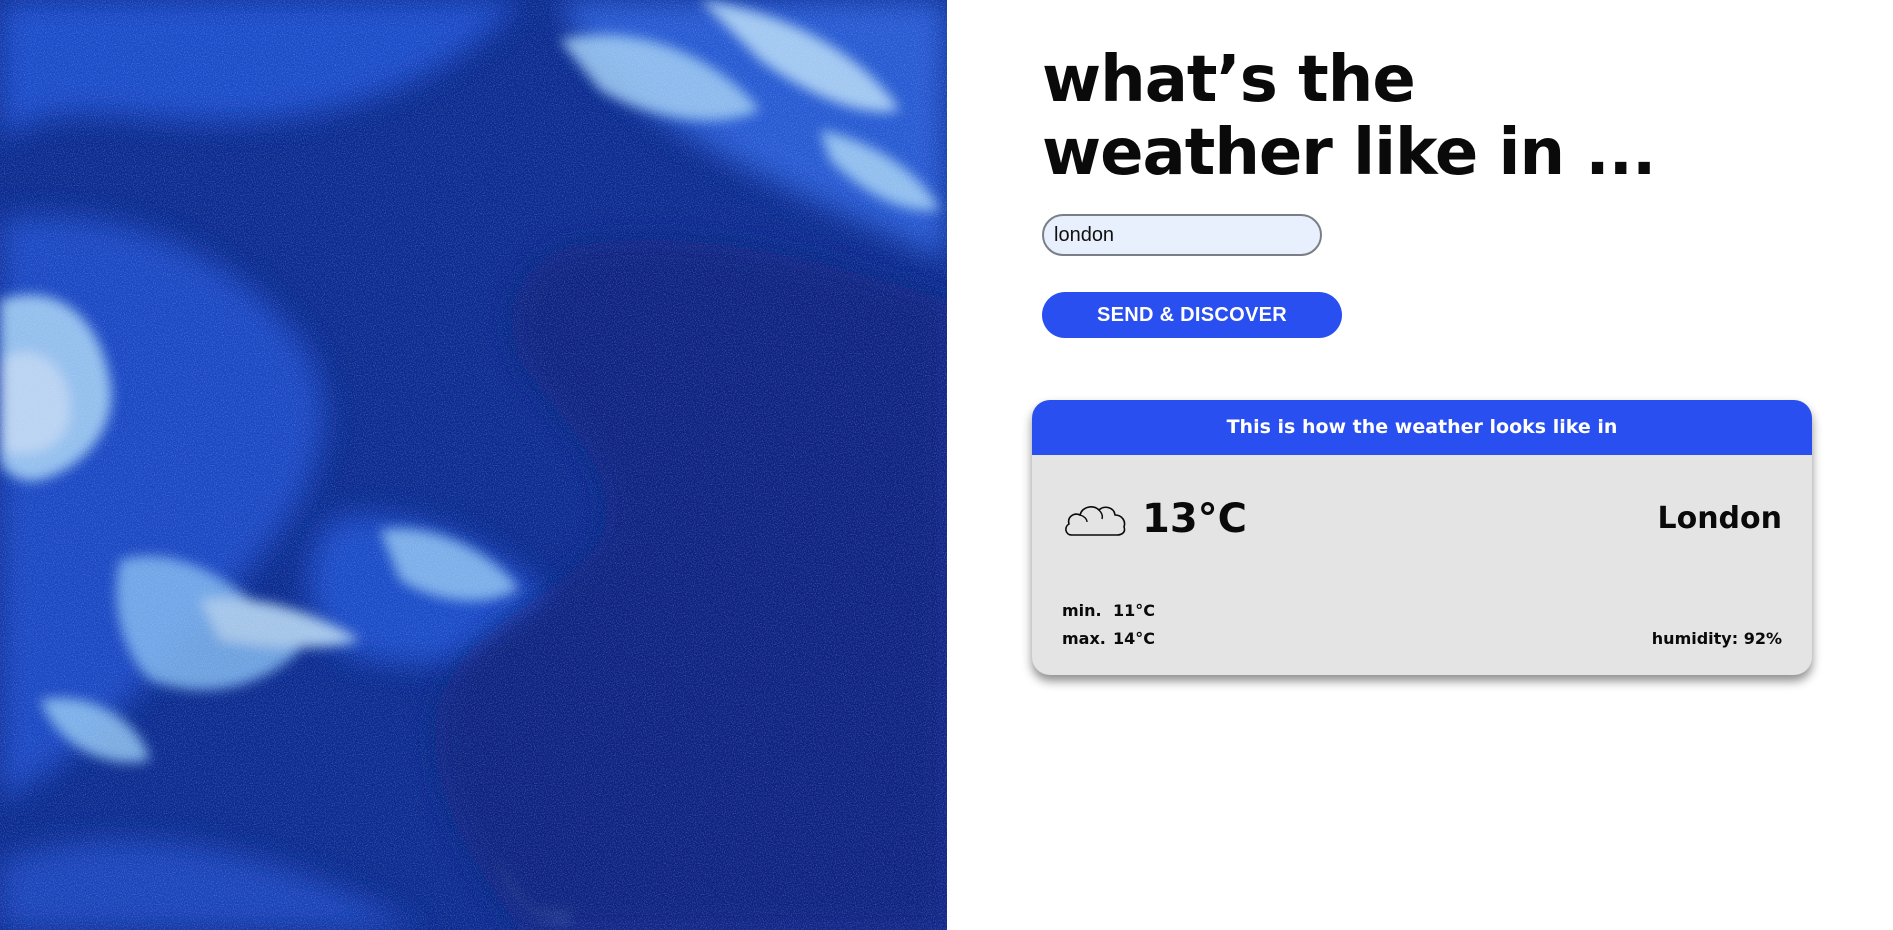 Image resolution: width=1893 pixels, height=930 pixels. I want to click on page-title-line-1: what’s the, so click(1229, 80).